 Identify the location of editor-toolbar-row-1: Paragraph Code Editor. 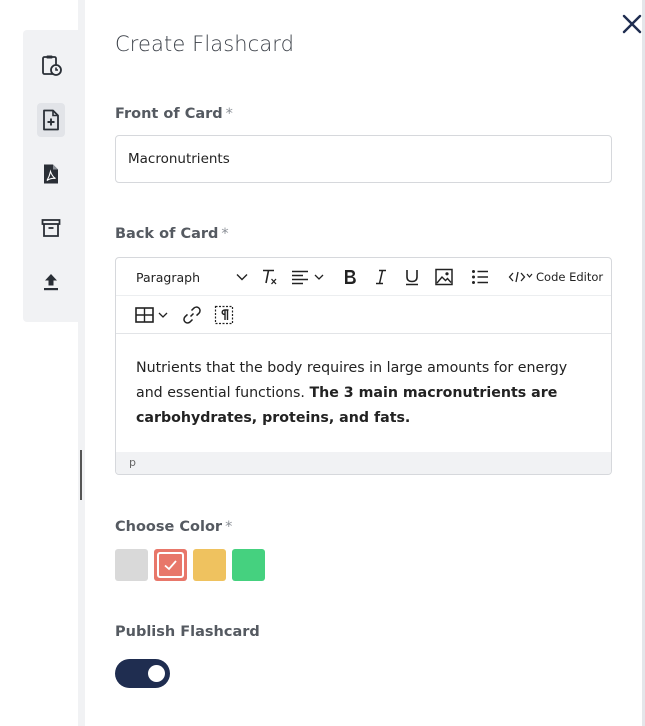
(363, 277).